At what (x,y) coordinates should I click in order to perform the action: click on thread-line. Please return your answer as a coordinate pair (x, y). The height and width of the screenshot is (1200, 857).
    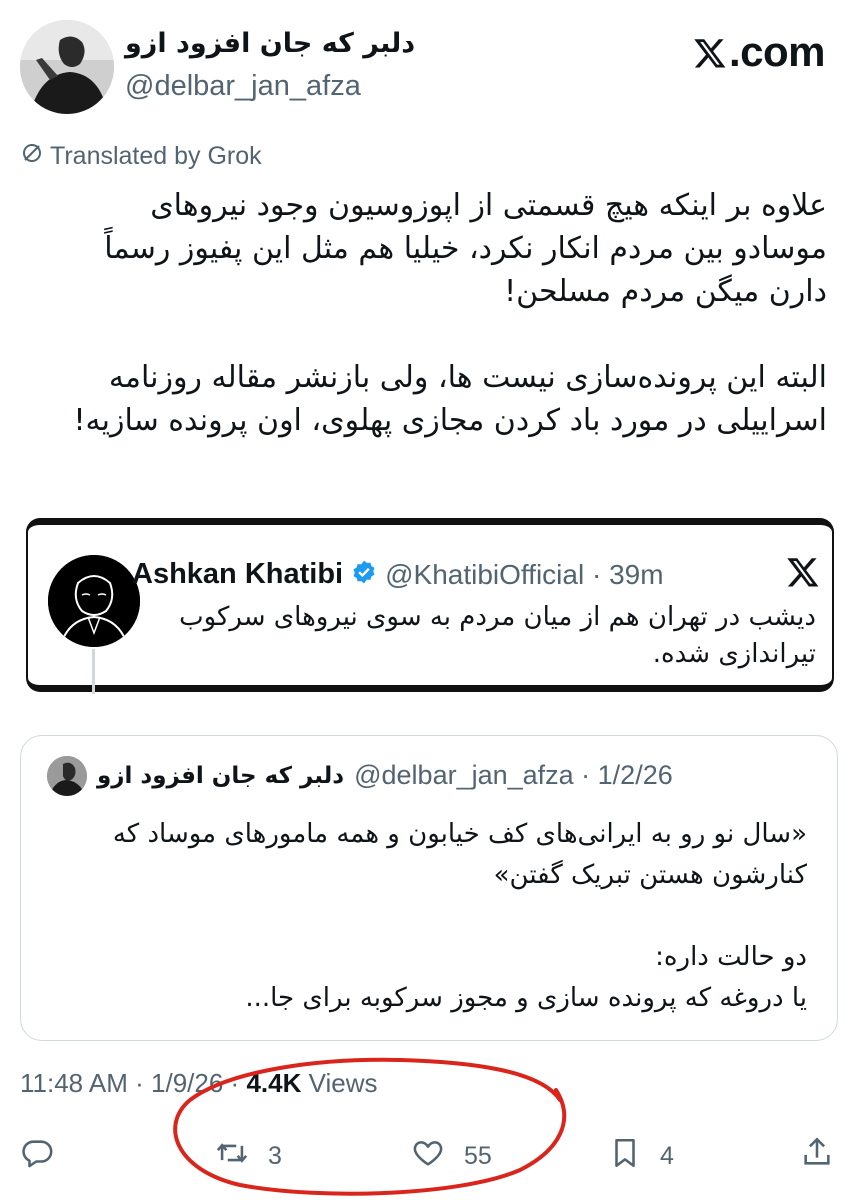
    Looking at the image, I should click on (93, 671).